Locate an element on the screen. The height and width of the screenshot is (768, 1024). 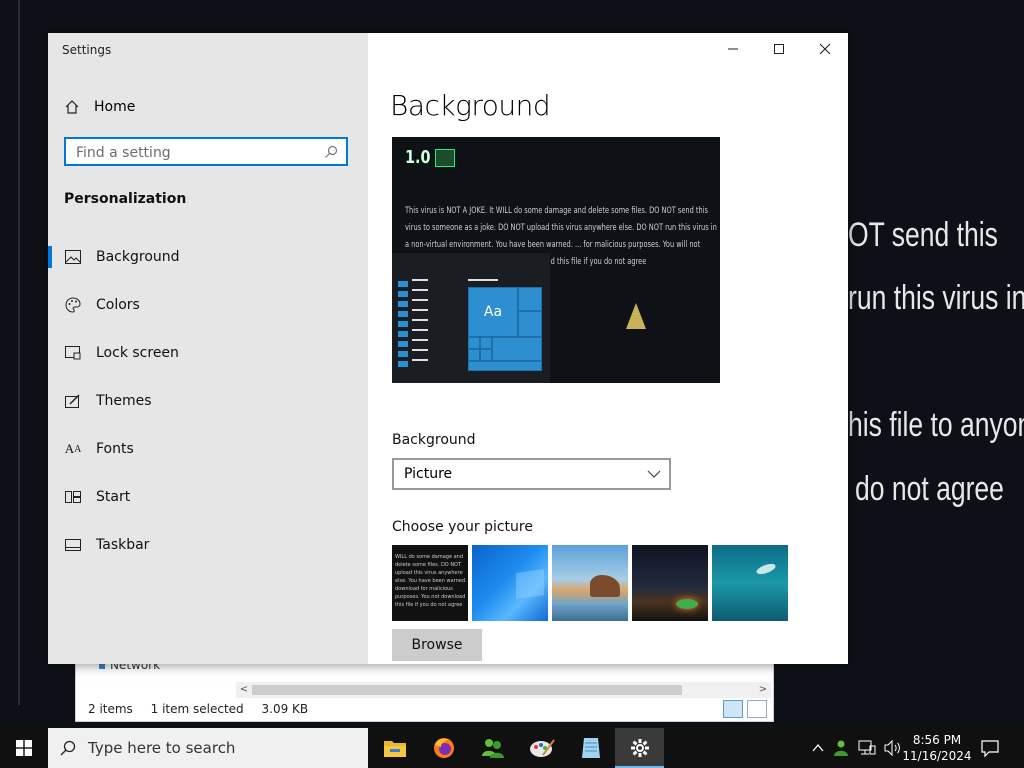
notepad-icon is located at coordinates (590, 748).